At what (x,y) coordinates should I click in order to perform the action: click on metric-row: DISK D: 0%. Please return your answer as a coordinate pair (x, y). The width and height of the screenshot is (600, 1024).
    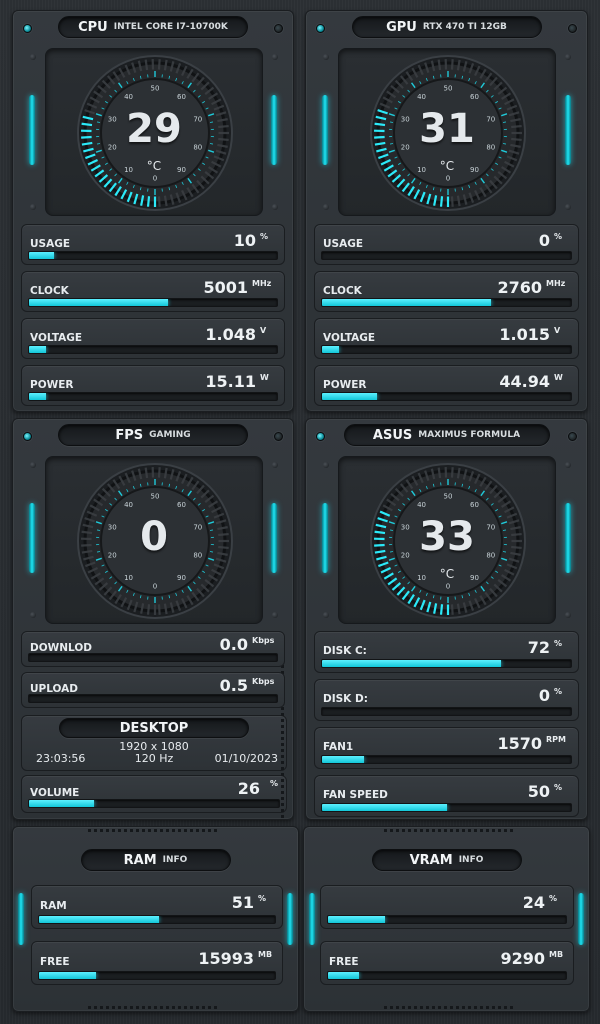
    Looking at the image, I should click on (446, 700).